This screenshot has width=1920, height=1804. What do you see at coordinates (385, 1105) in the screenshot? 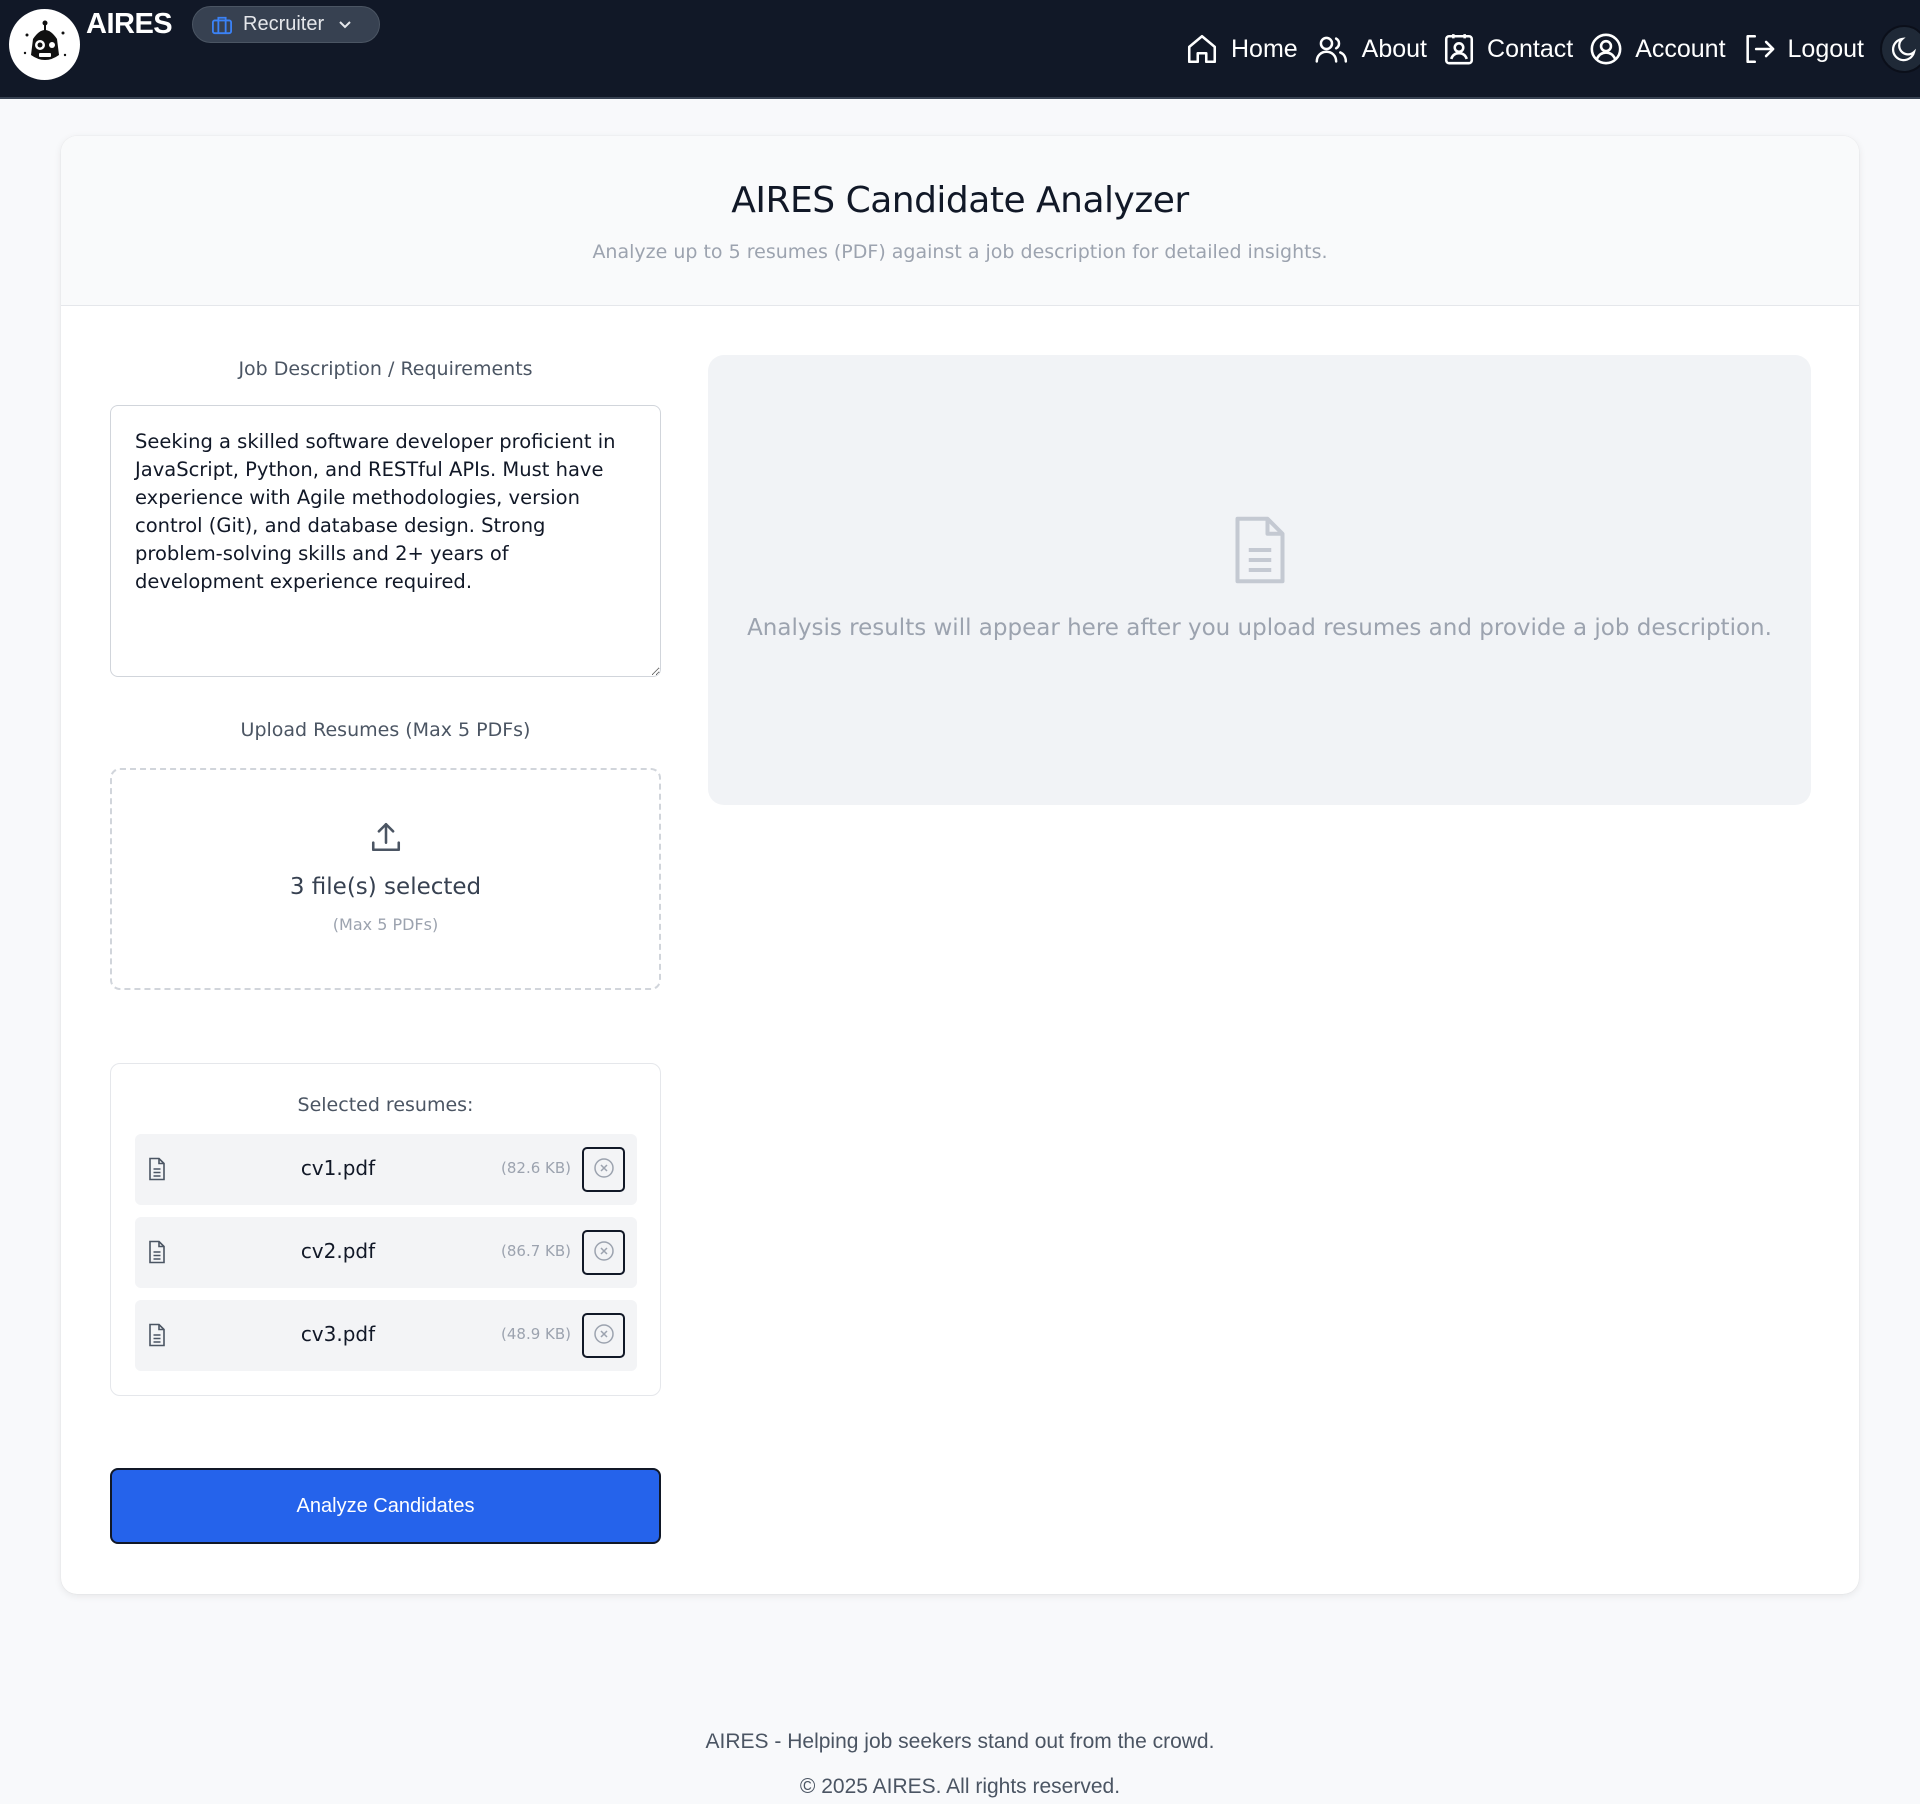
I see `selected-resumes-title: Selected resumes:` at bounding box center [385, 1105].